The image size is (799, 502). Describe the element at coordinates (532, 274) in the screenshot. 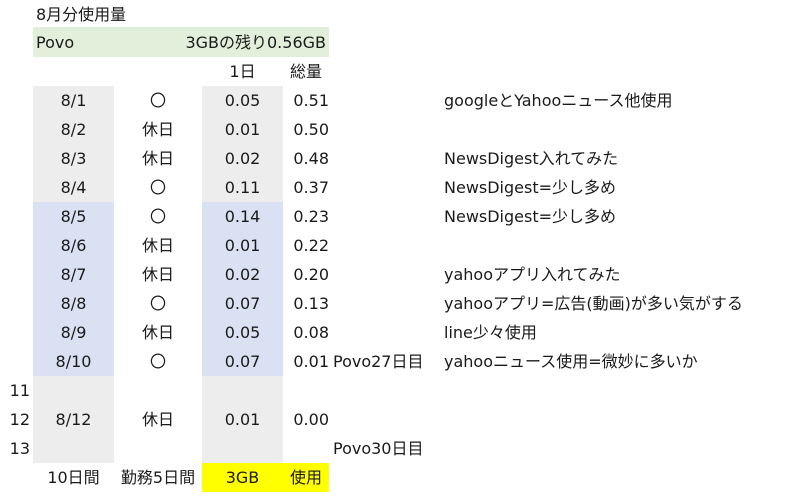

I see `usage-note: yahooアプリ入れてみた` at that location.